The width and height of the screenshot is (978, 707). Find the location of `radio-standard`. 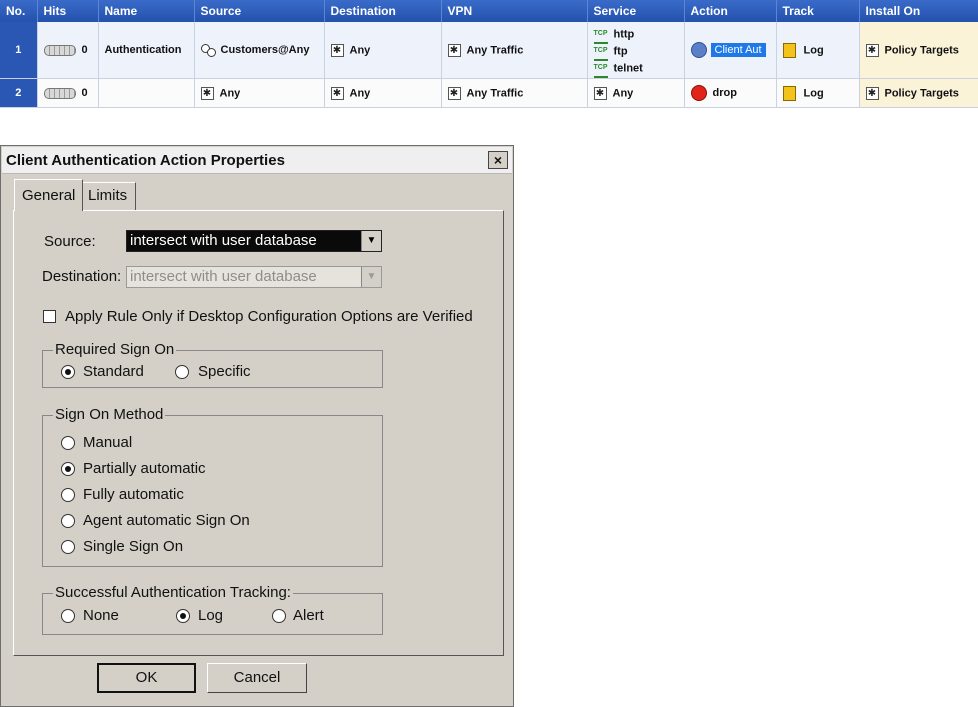

radio-standard is located at coordinates (68, 372).